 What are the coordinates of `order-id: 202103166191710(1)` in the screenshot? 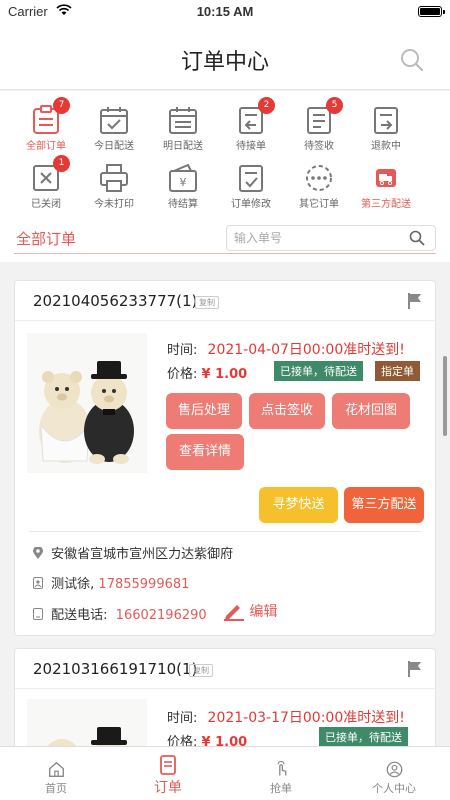 It's located at (115, 669).